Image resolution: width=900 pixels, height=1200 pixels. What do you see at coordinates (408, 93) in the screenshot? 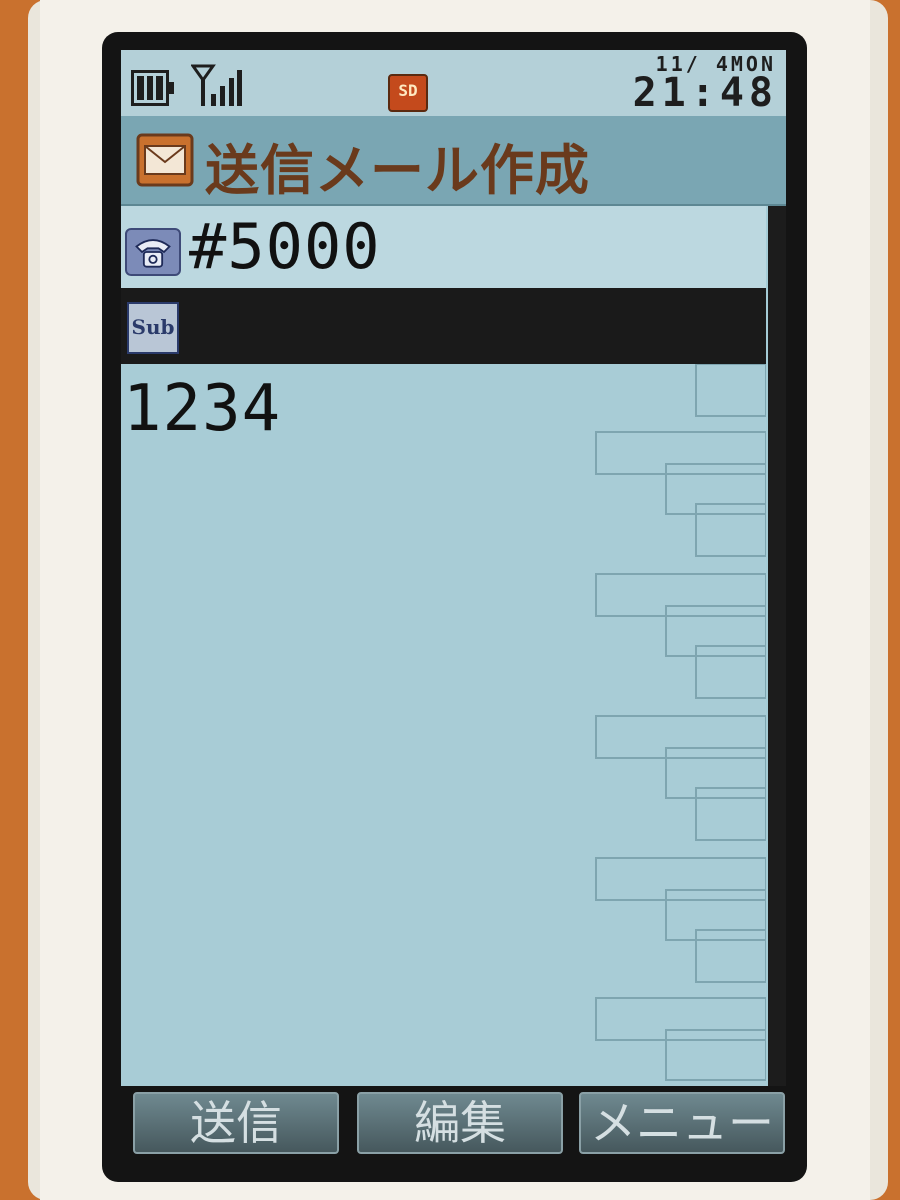
I see `sd-card-icon: SD` at bounding box center [408, 93].